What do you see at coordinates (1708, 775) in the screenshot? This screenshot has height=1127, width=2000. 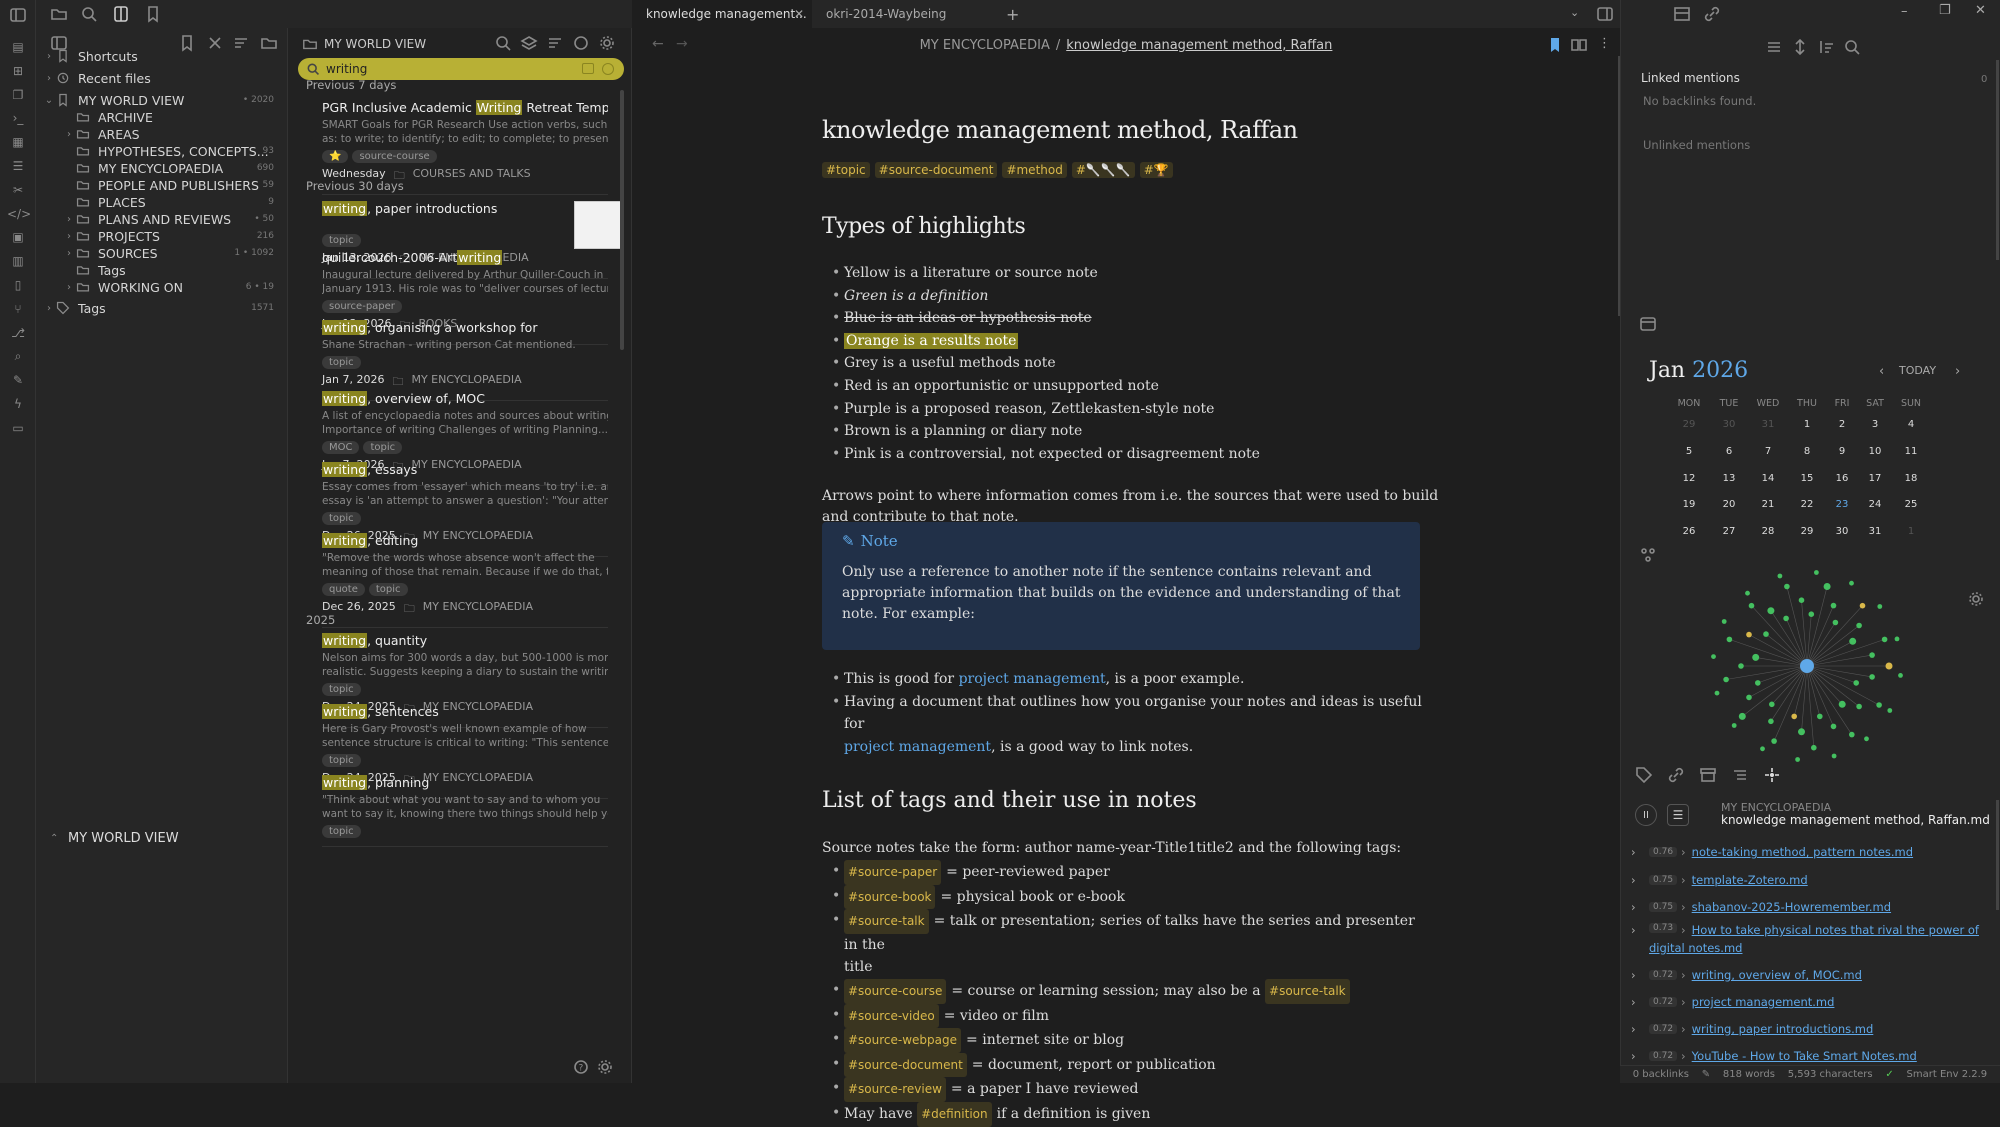 I see `archive-icon` at bounding box center [1708, 775].